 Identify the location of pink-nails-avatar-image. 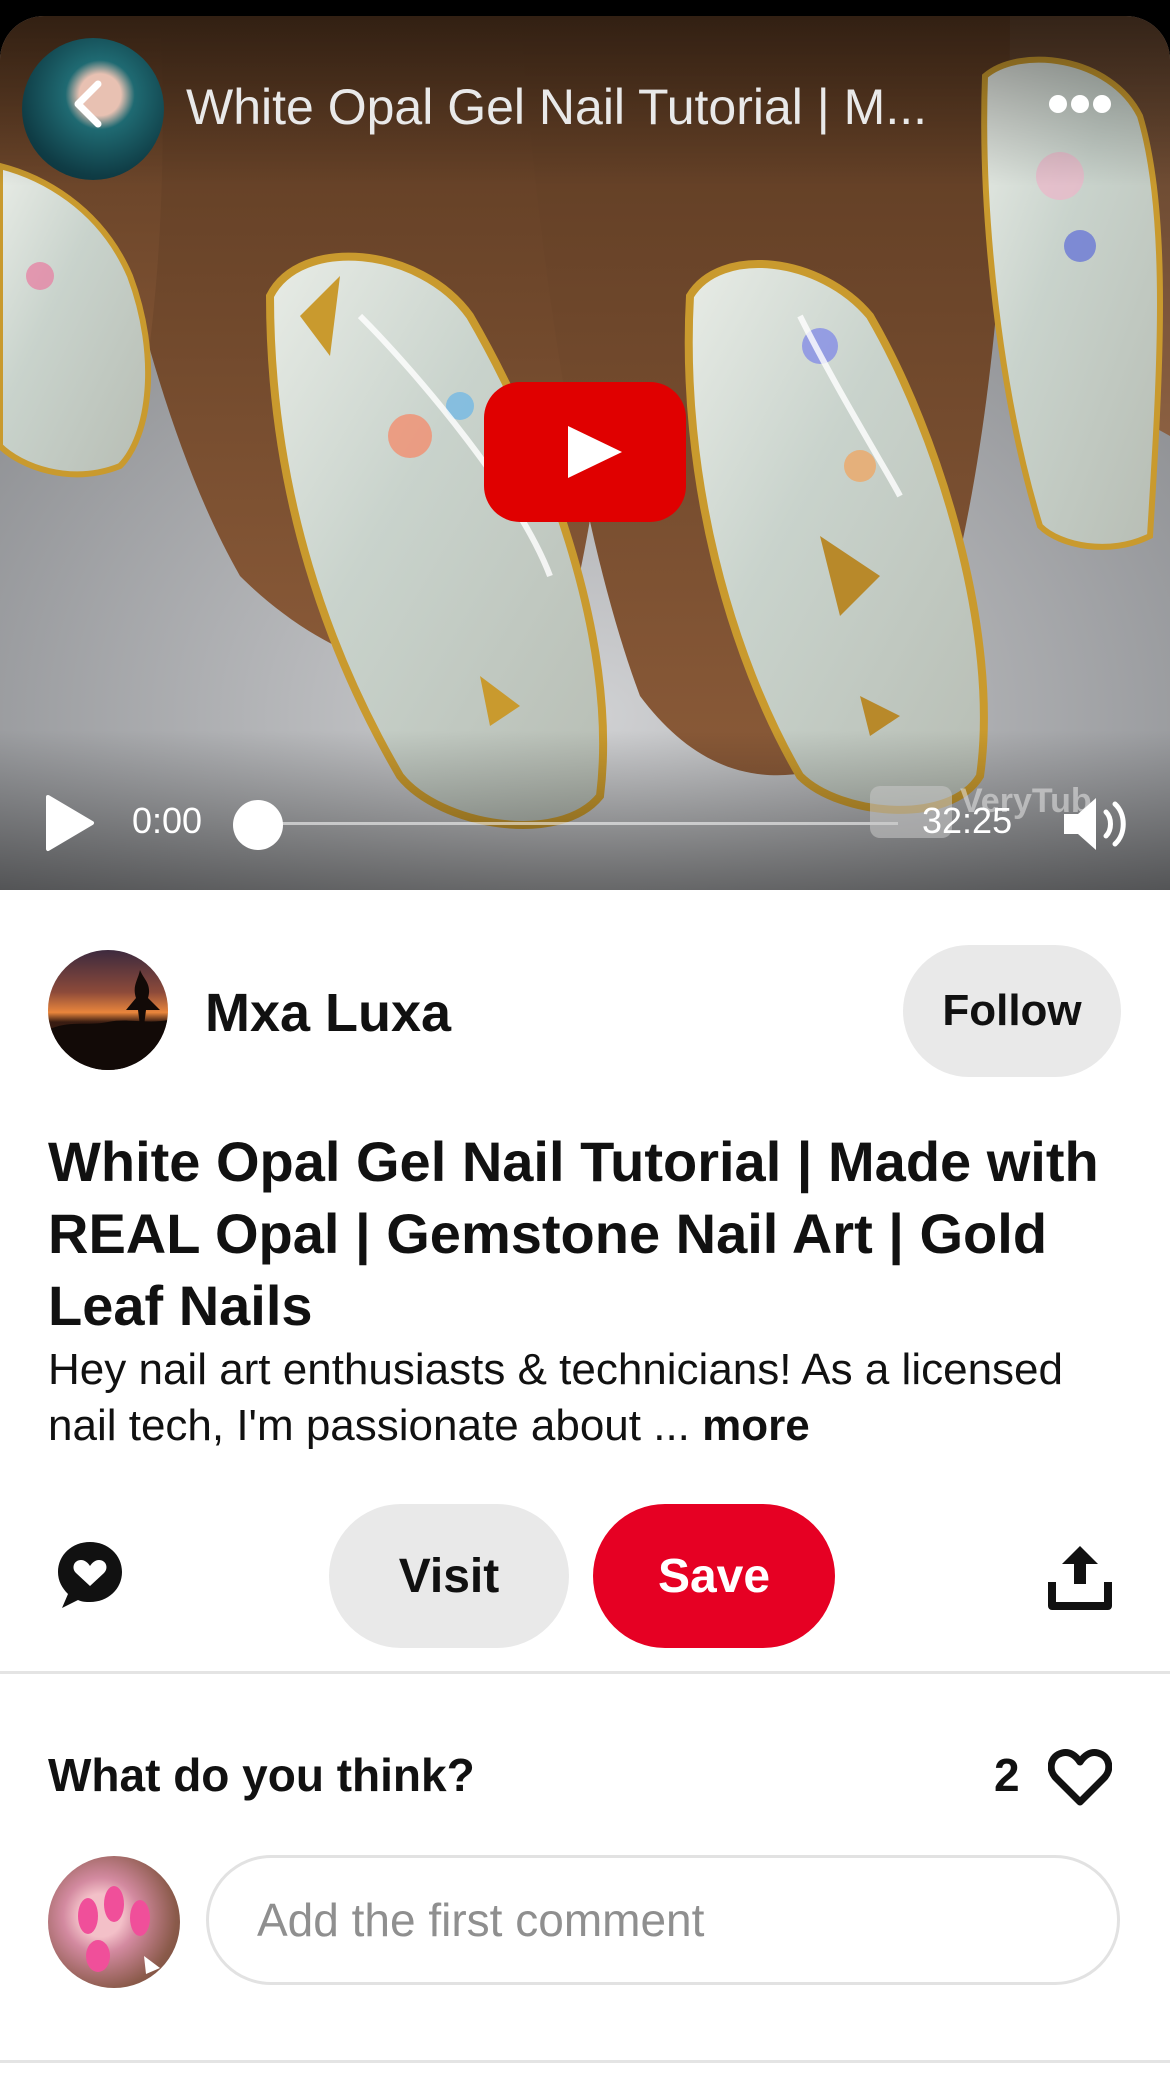
(119, 1930).